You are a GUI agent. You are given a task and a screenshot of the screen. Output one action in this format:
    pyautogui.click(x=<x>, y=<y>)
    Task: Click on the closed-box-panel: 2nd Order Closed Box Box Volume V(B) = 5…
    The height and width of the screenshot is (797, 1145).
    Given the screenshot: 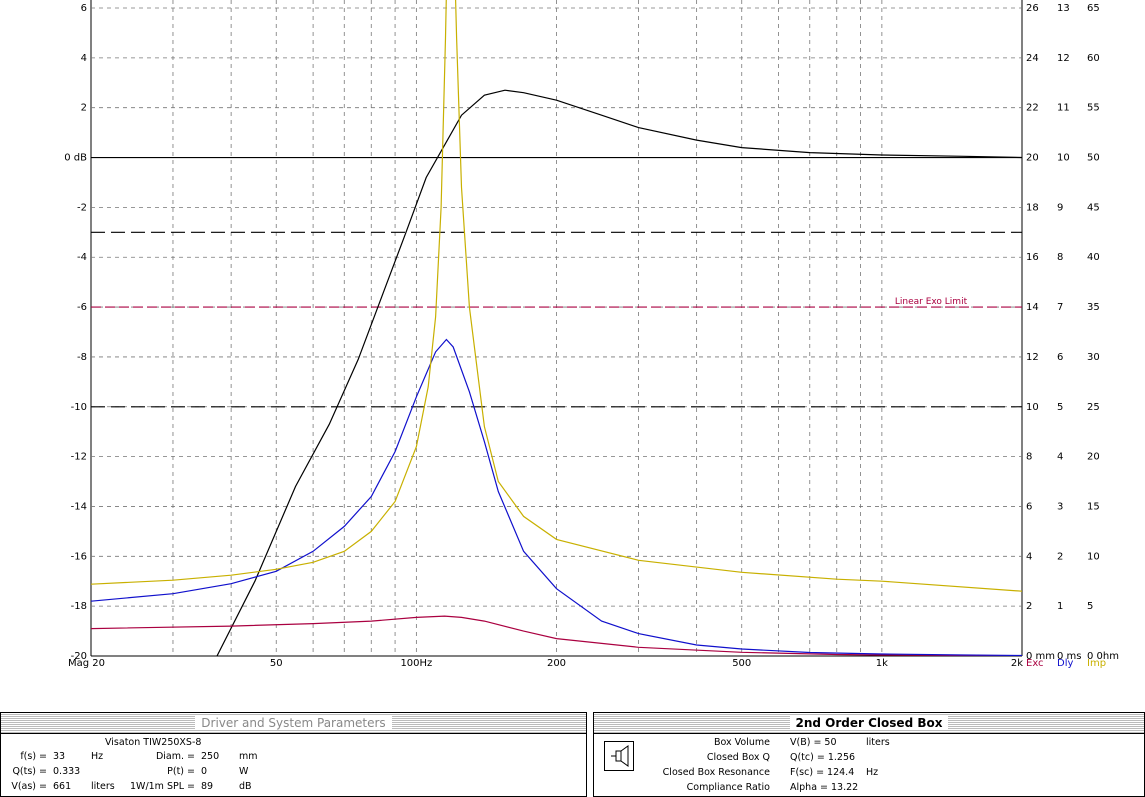 What is the action you would take?
    pyautogui.click(x=869, y=754)
    